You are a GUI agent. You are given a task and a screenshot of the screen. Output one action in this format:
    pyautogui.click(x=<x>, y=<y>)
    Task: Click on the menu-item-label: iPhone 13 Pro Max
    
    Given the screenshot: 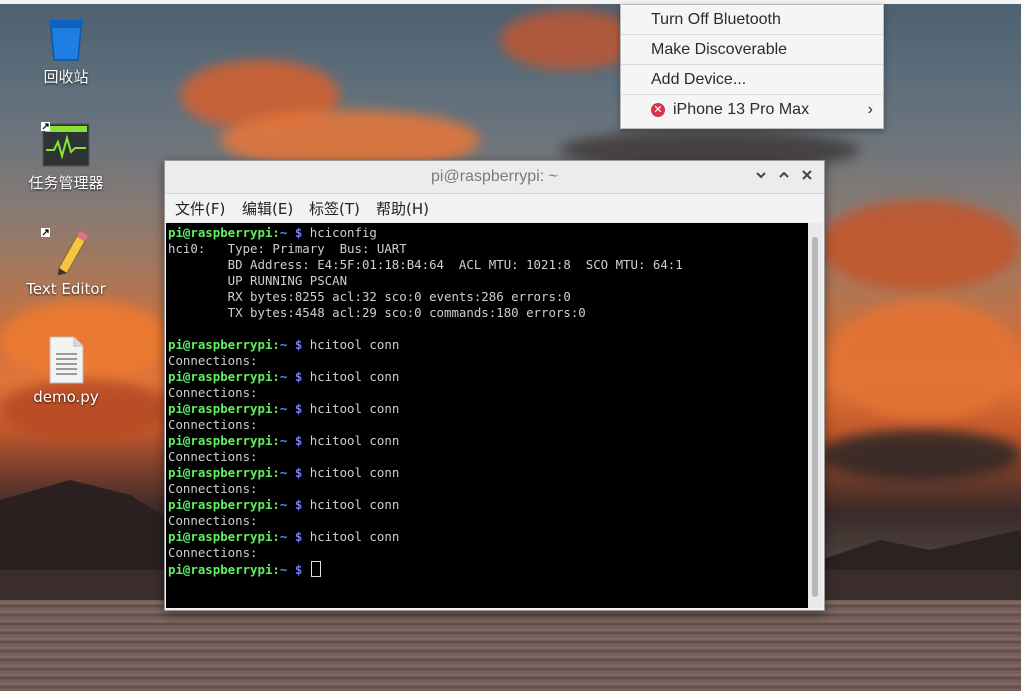 What is the action you would take?
    pyautogui.click(x=741, y=109)
    